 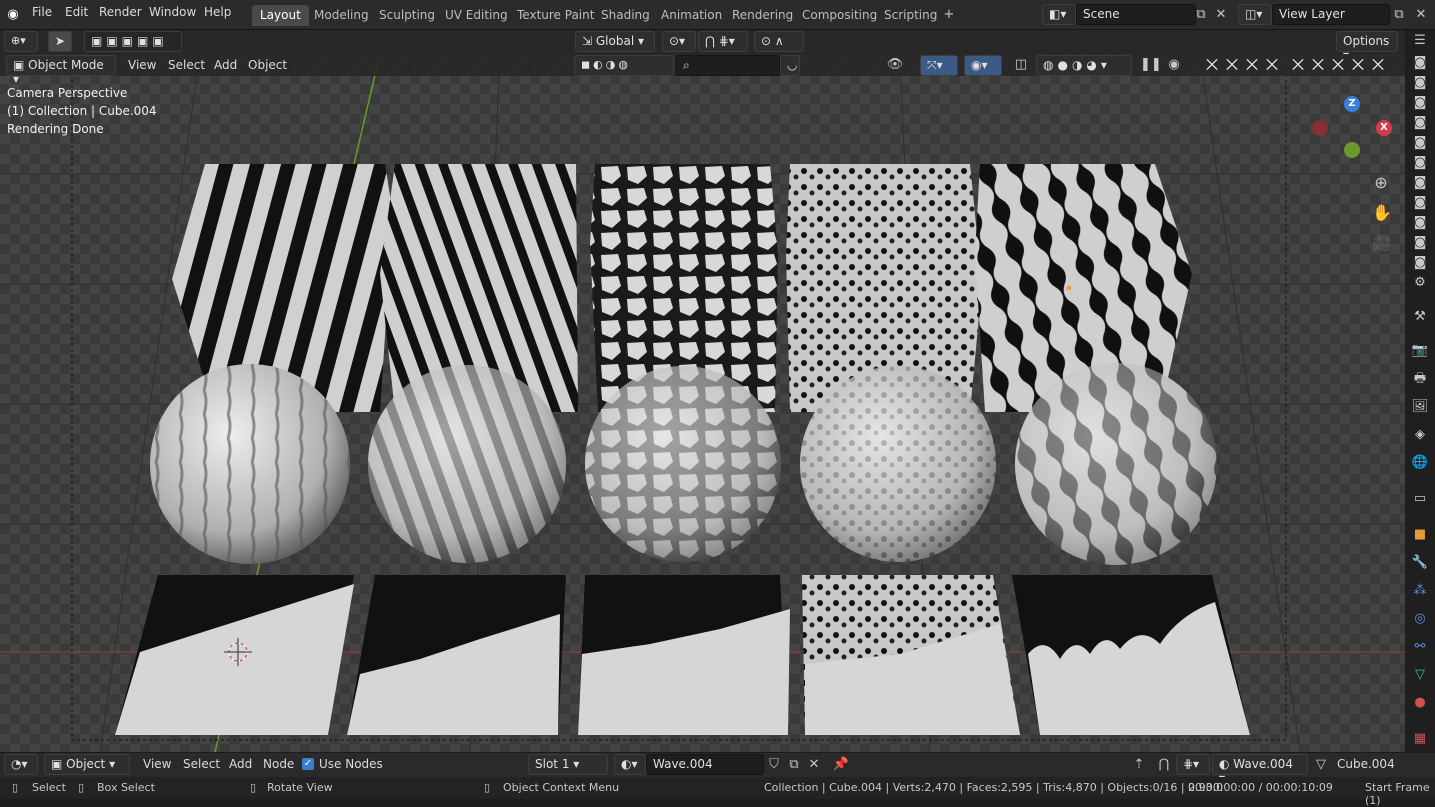 I want to click on texture-properties-icon: ▦, so click(x=1420, y=739).